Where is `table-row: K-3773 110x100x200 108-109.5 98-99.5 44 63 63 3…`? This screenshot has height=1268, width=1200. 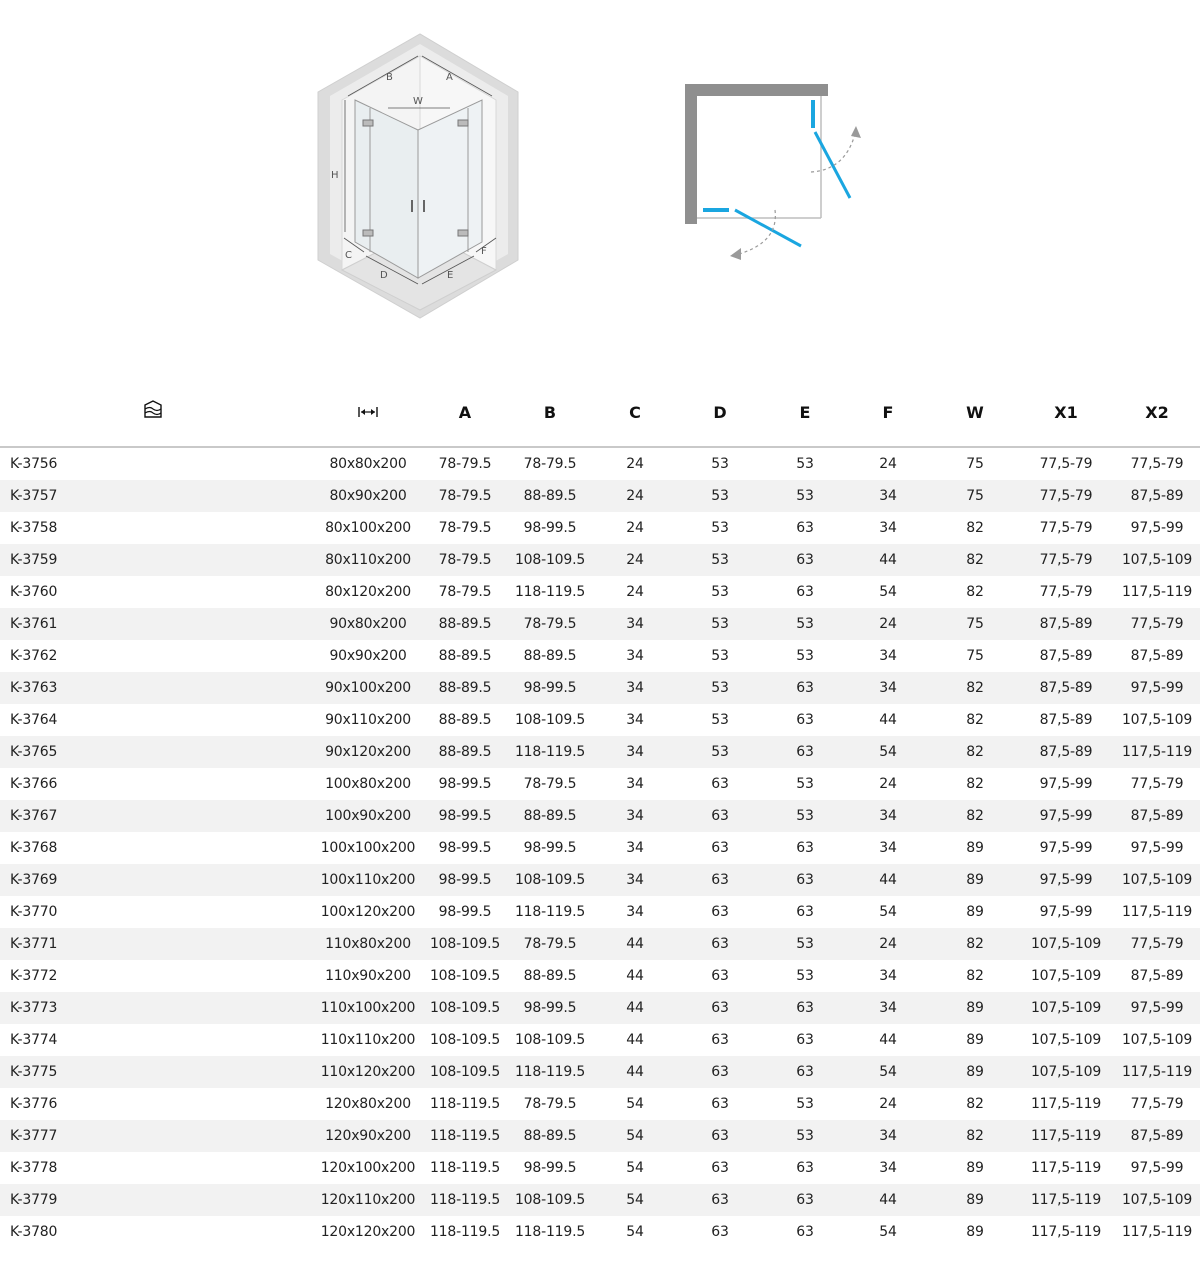 table-row: K-3773 110x100x200 108-109.5 98-99.5 44 63 63 3… is located at coordinates (600, 1008).